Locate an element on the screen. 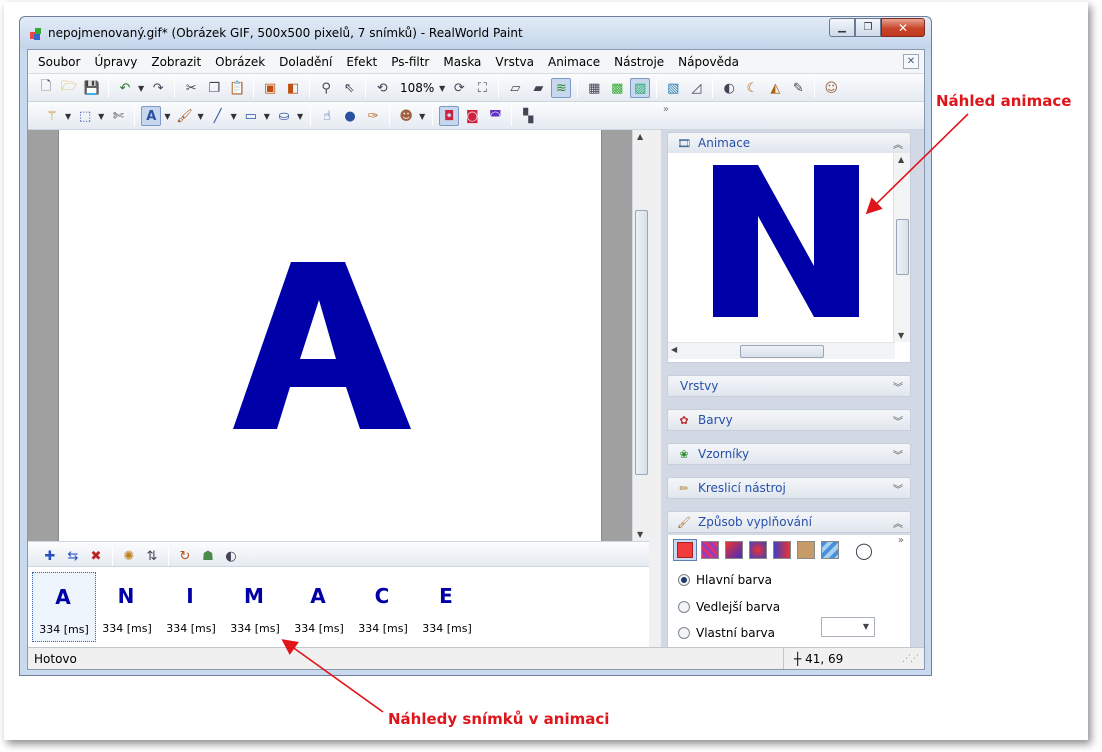  copy-icon: ❐ is located at coordinates (214, 88).